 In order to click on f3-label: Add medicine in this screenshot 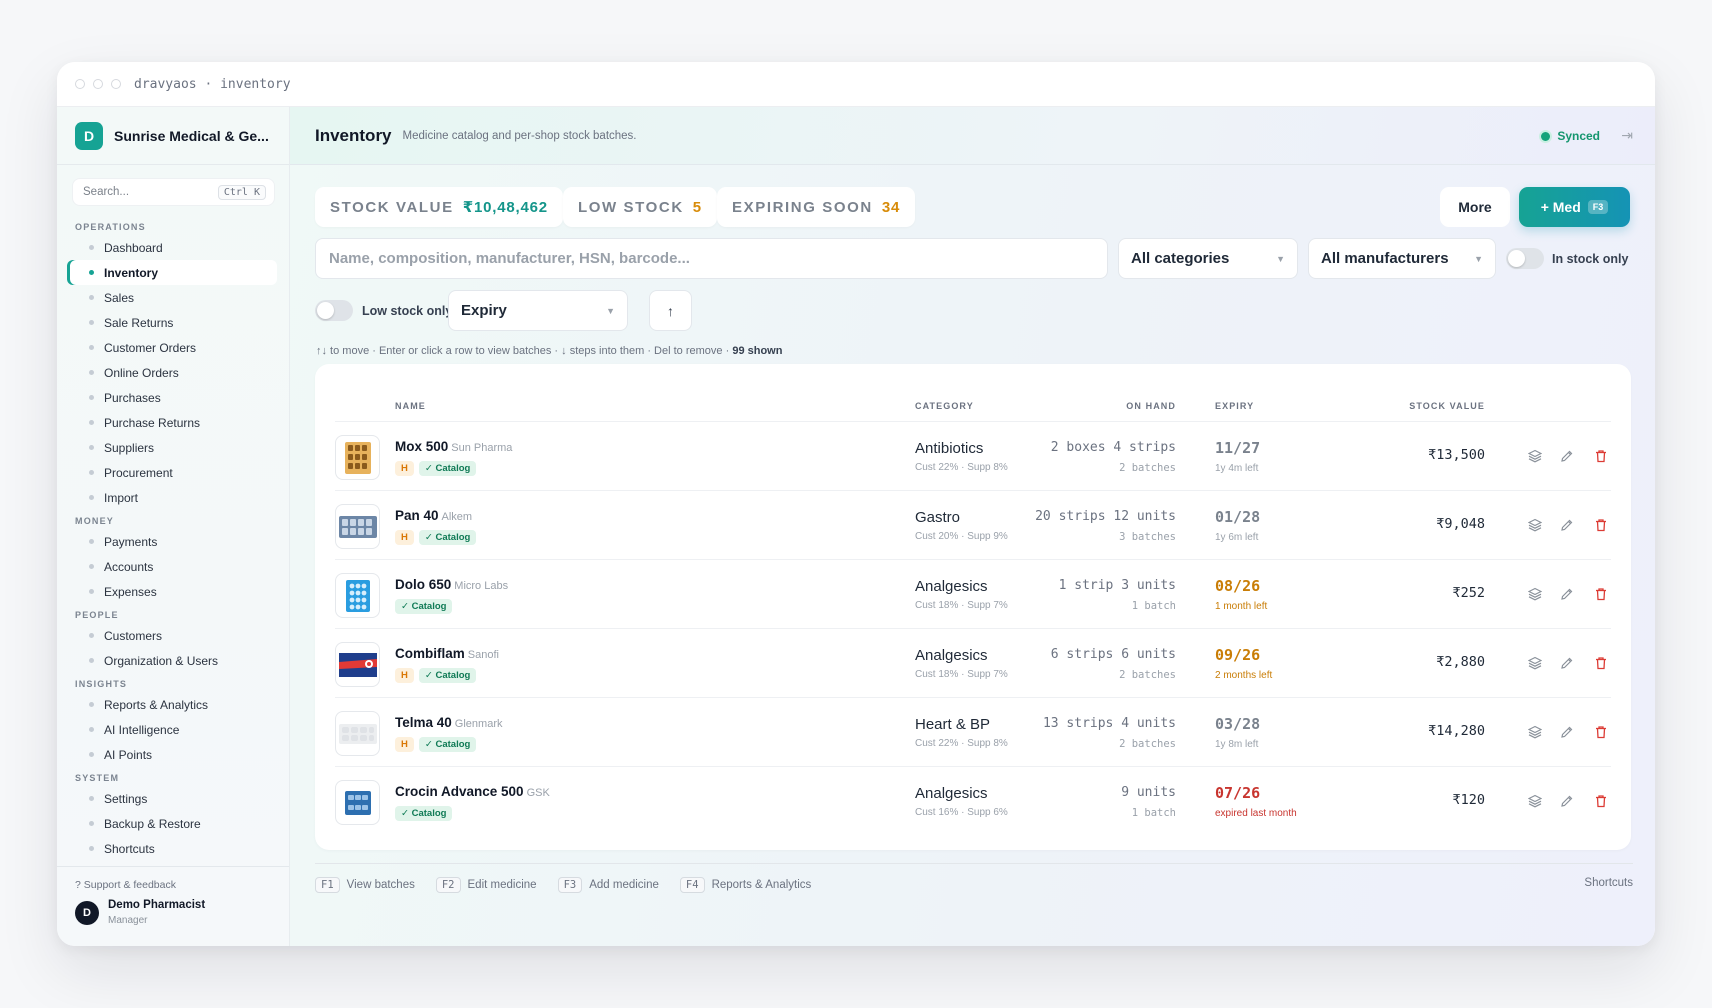, I will do `click(624, 885)`.